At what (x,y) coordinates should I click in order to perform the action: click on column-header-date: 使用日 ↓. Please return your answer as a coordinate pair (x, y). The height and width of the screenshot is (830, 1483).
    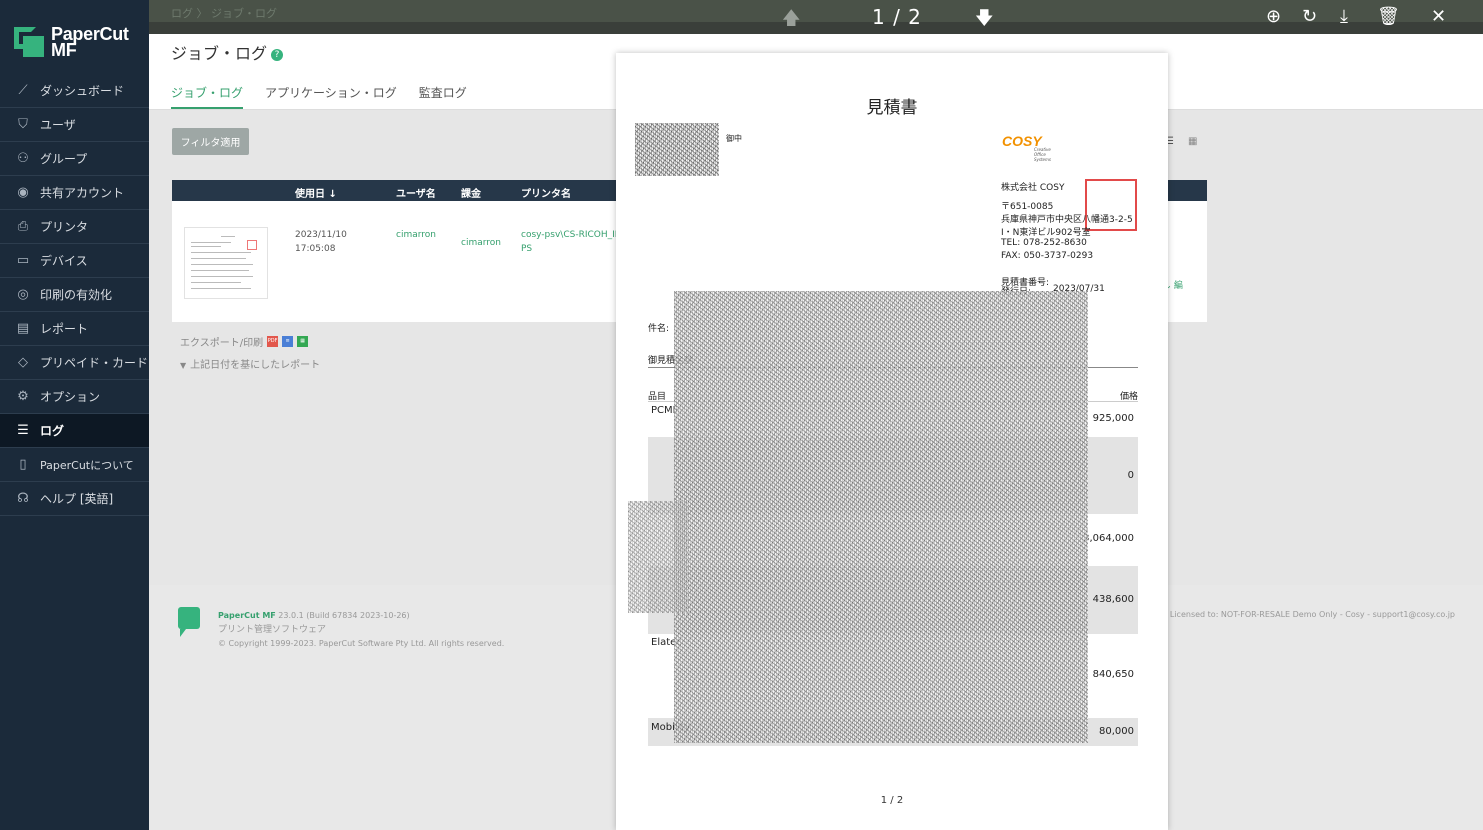
    Looking at the image, I should click on (316, 192).